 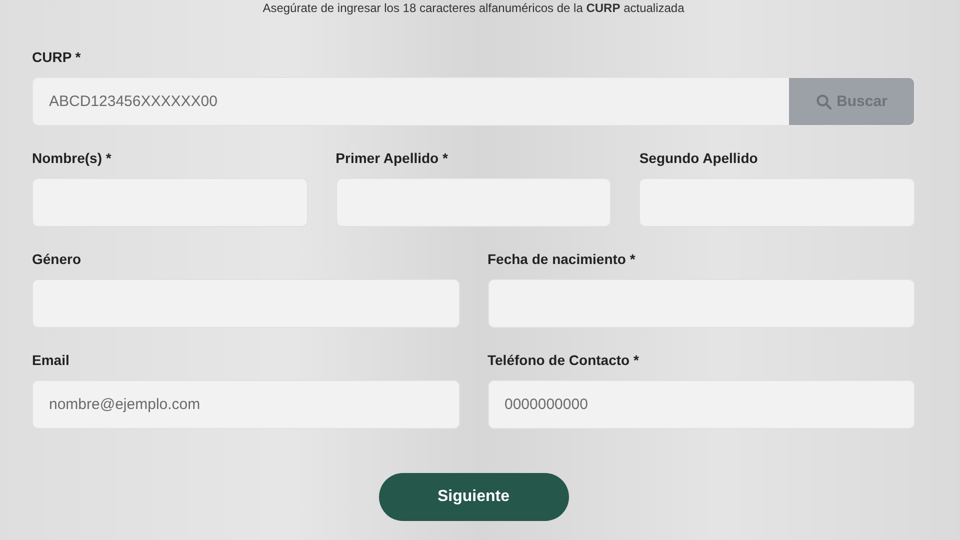 What do you see at coordinates (824, 102) in the screenshot?
I see `search-icon` at bounding box center [824, 102].